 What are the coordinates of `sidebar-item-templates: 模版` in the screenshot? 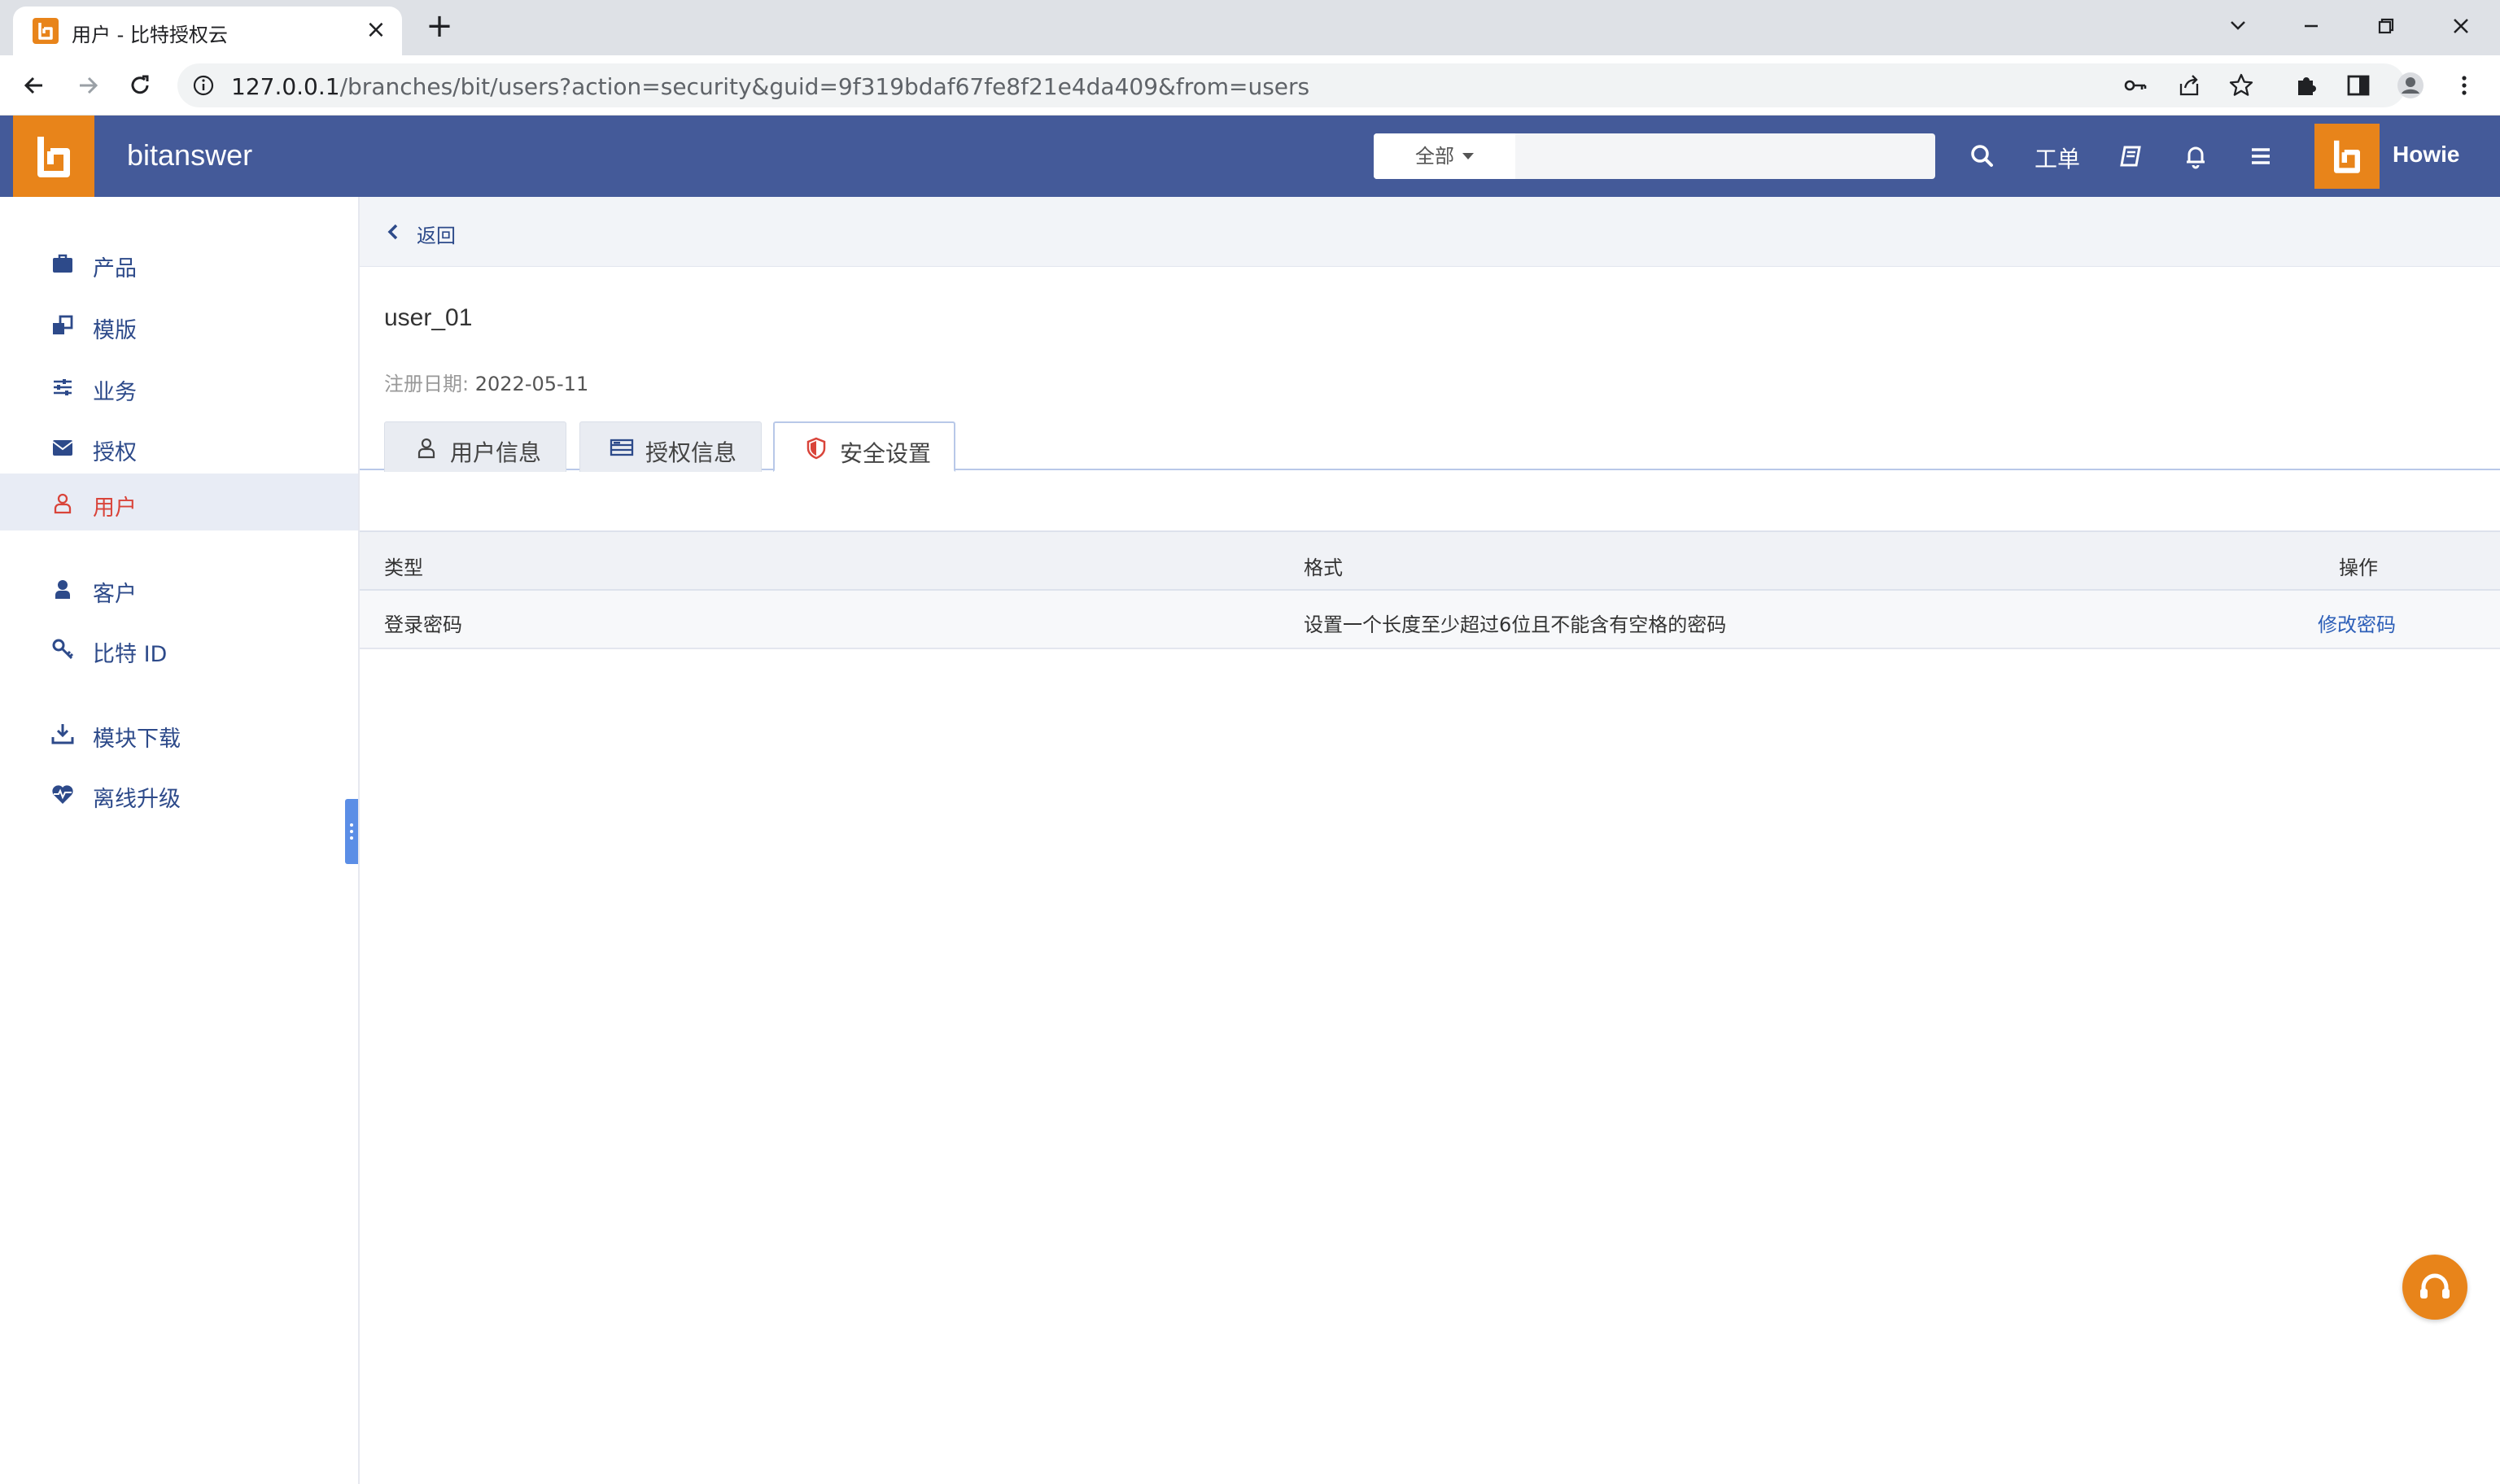 It's located at (179, 325).